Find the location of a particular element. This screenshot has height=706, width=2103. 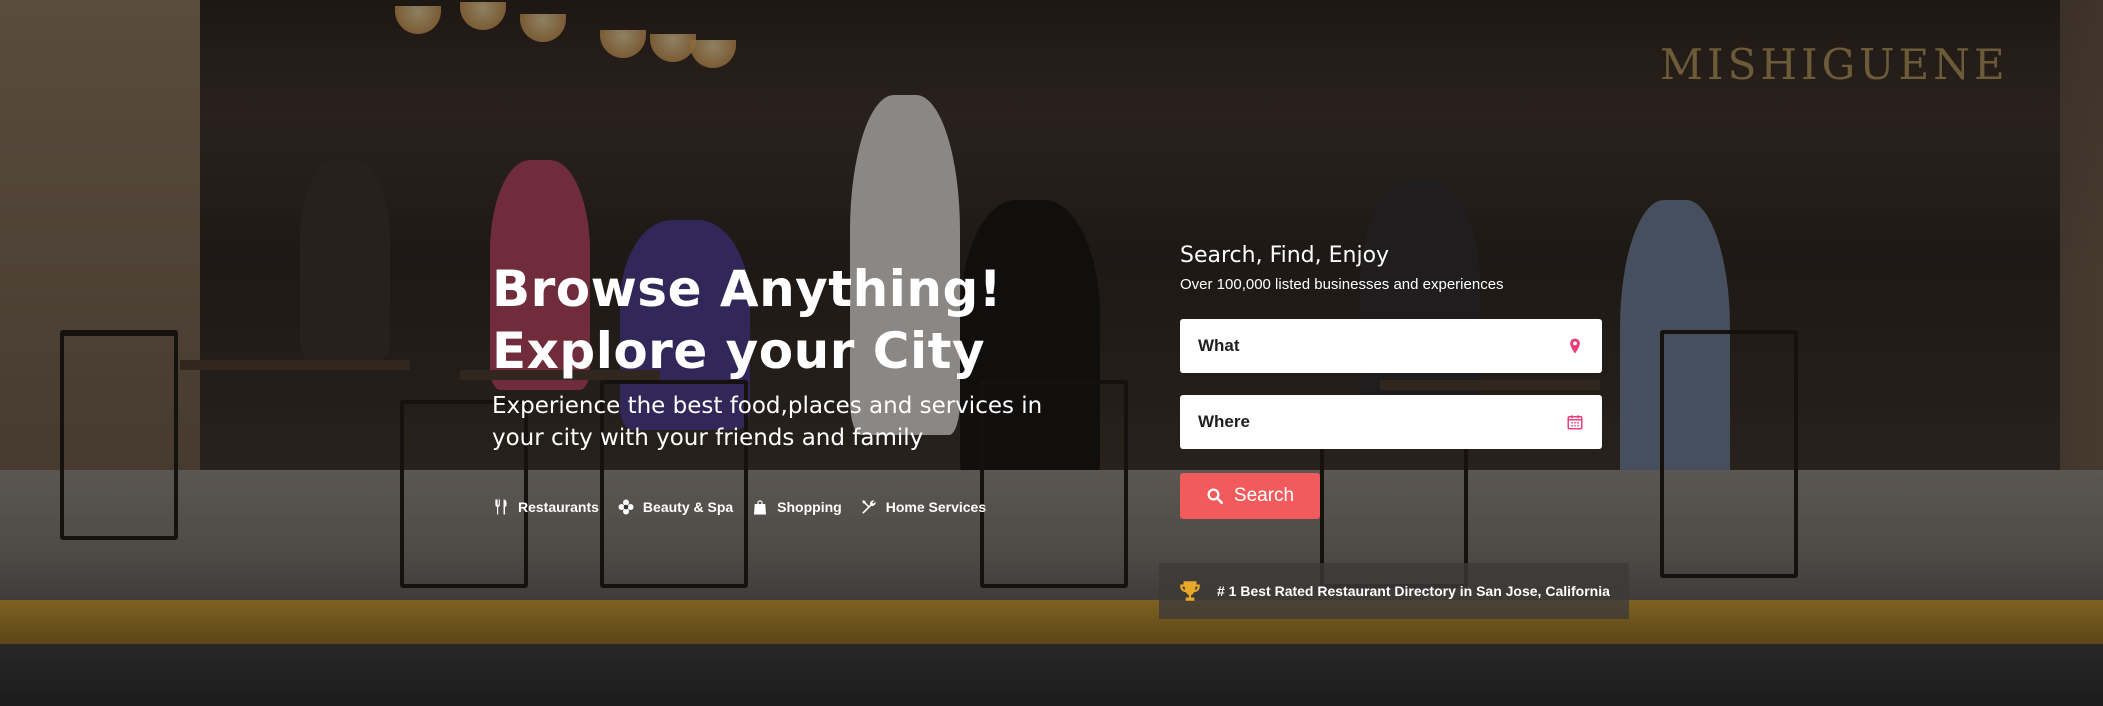

category-shopping: Shopping is located at coordinates (796, 507).